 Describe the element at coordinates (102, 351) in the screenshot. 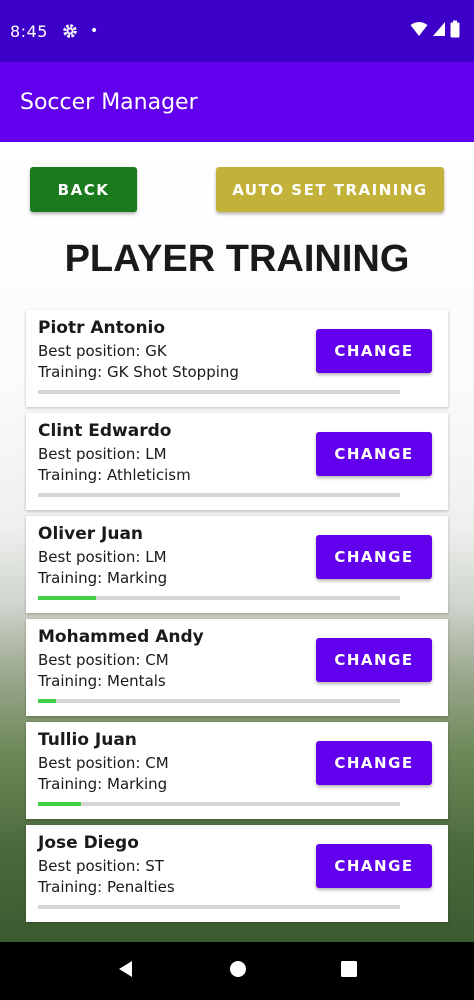

I see `player-position: Best position: GK` at that location.